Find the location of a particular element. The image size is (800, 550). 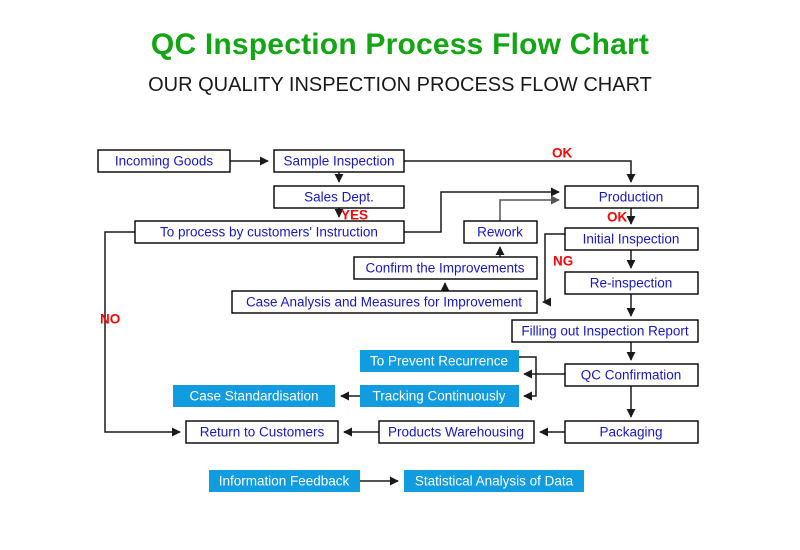

node-label: Return to Customers is located at coordinates (262, 432).